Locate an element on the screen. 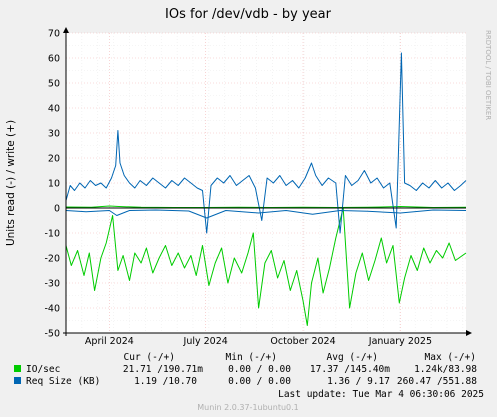 The height and width of the screenshot is (417, 497). legend-min-req-size: 0.00 / 0.00 is located at coordinates (259, 381).